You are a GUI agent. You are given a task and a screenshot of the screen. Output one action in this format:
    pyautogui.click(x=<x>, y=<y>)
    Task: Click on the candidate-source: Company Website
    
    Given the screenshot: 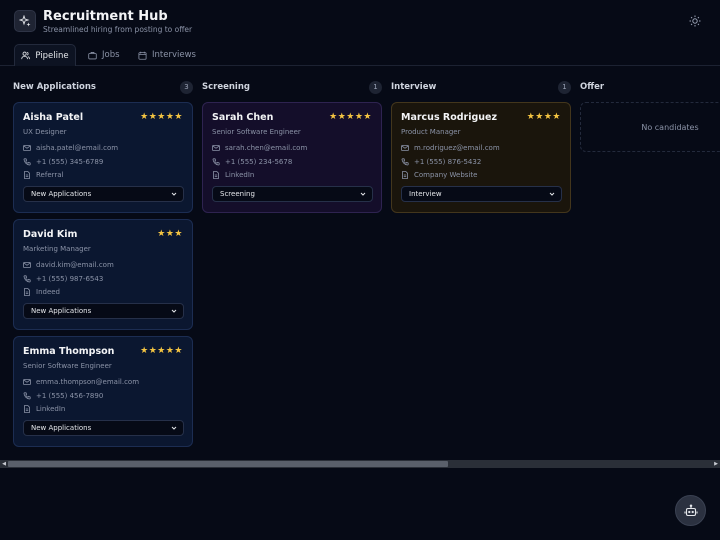 What is the action you would take?
    pyautogui.click(x=446, y=175)
    